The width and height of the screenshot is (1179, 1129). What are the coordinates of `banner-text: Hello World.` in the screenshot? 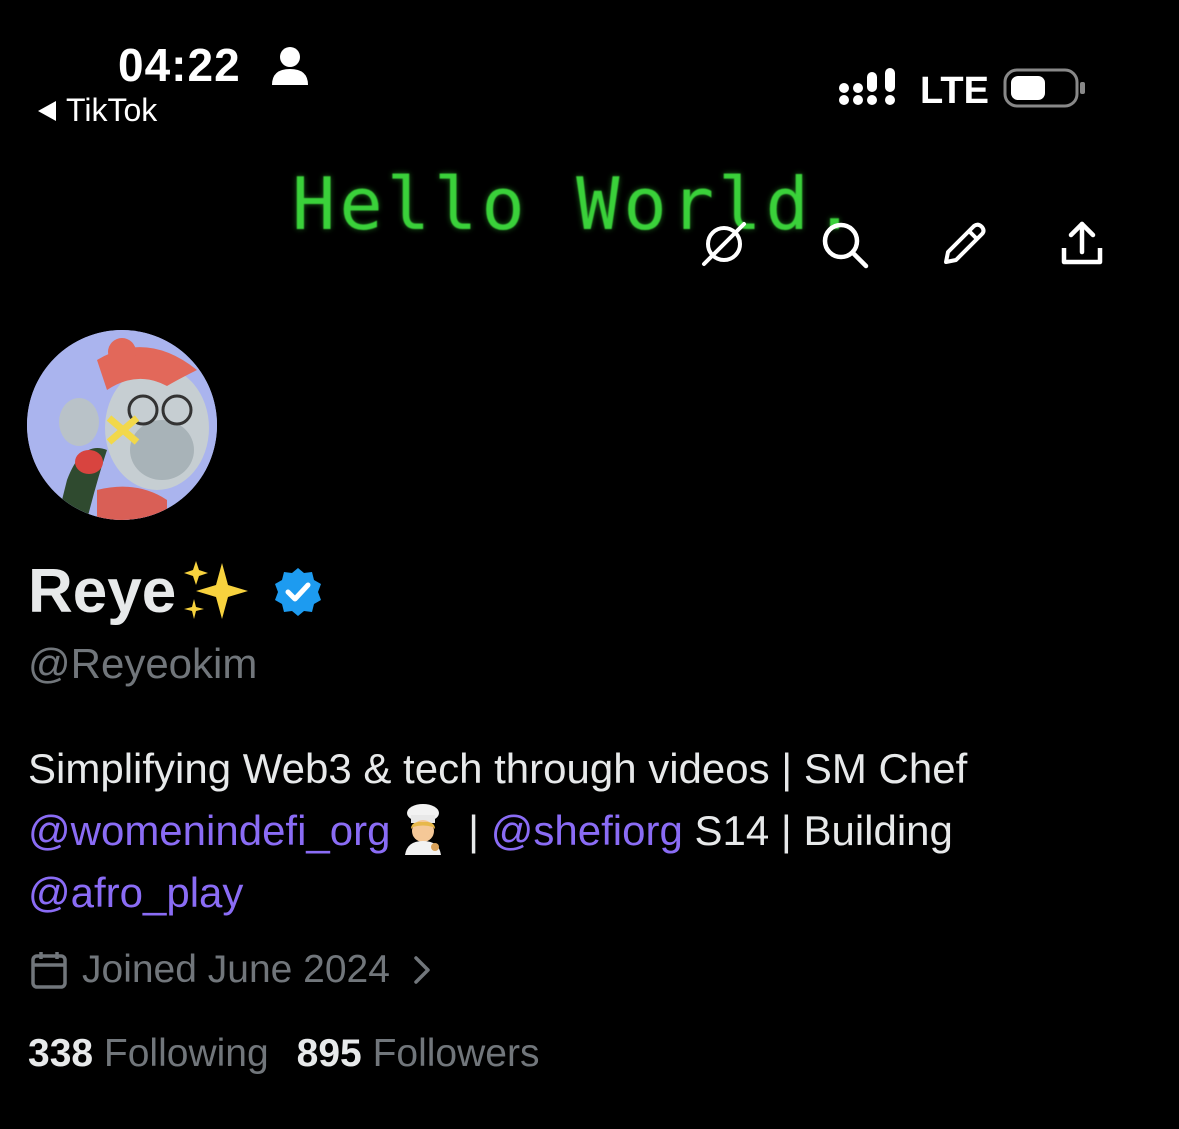 It's located at (576, 204).